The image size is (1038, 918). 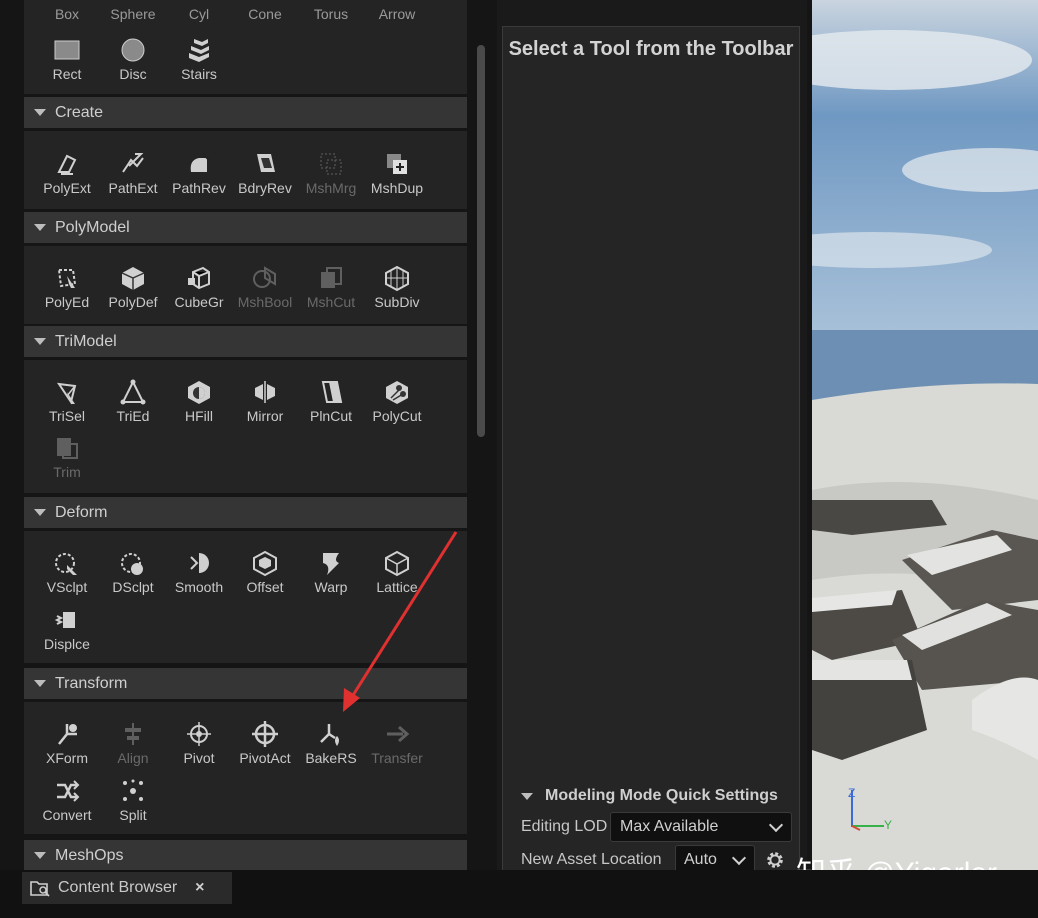 What do you see at coordinates (133, 587) in the screenshot?
I see `tool-label: DSclpt` at bounding box center [133, 587].